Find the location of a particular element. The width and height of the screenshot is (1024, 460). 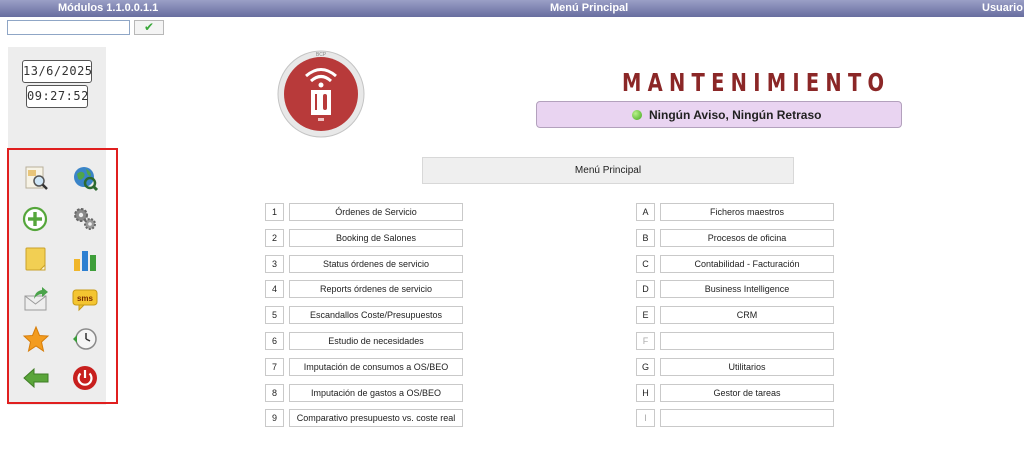

notes-icon is located at coordinates (36, 259).